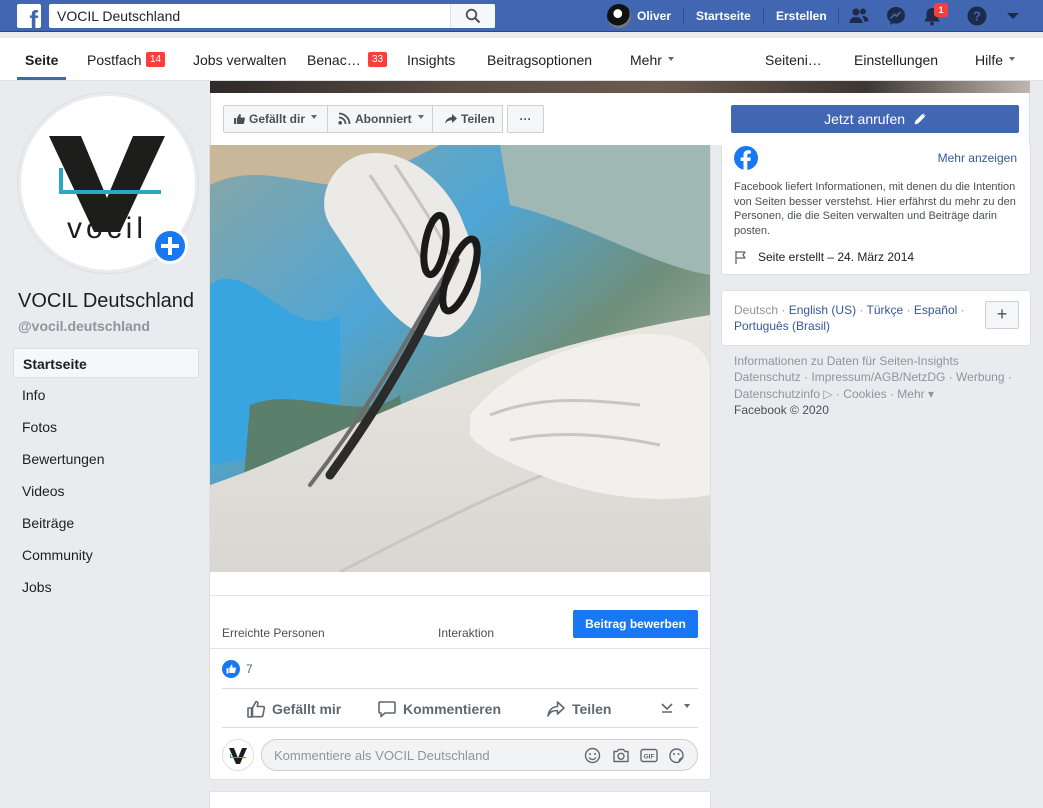  I want to click on gif-icon: GIF, so click(649, 755).